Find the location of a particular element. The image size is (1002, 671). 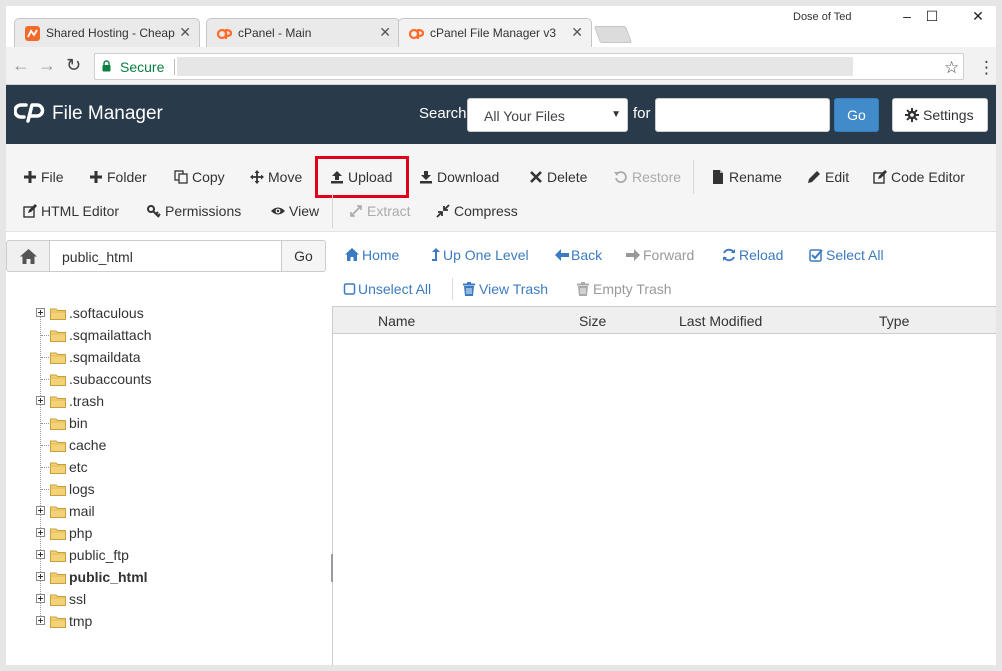

arrow-left-icon is located at coordinates (562, 255).